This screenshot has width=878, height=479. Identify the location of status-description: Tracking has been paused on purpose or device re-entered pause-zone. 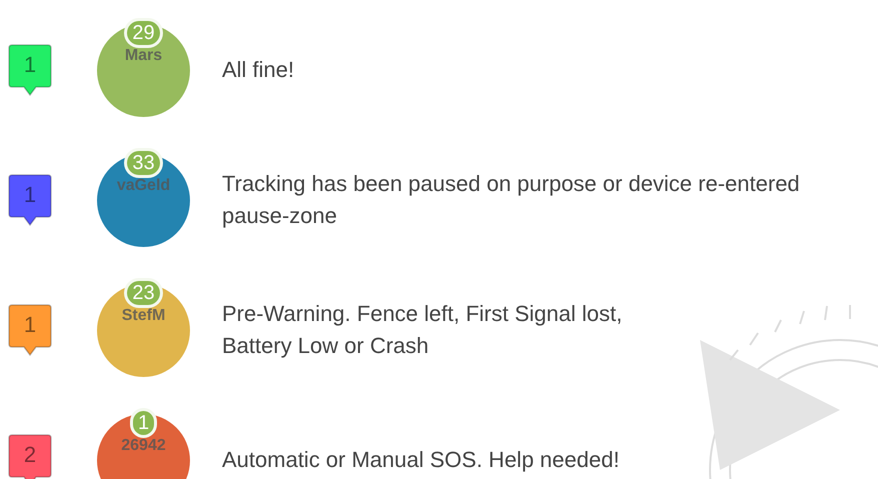
(511, 200).